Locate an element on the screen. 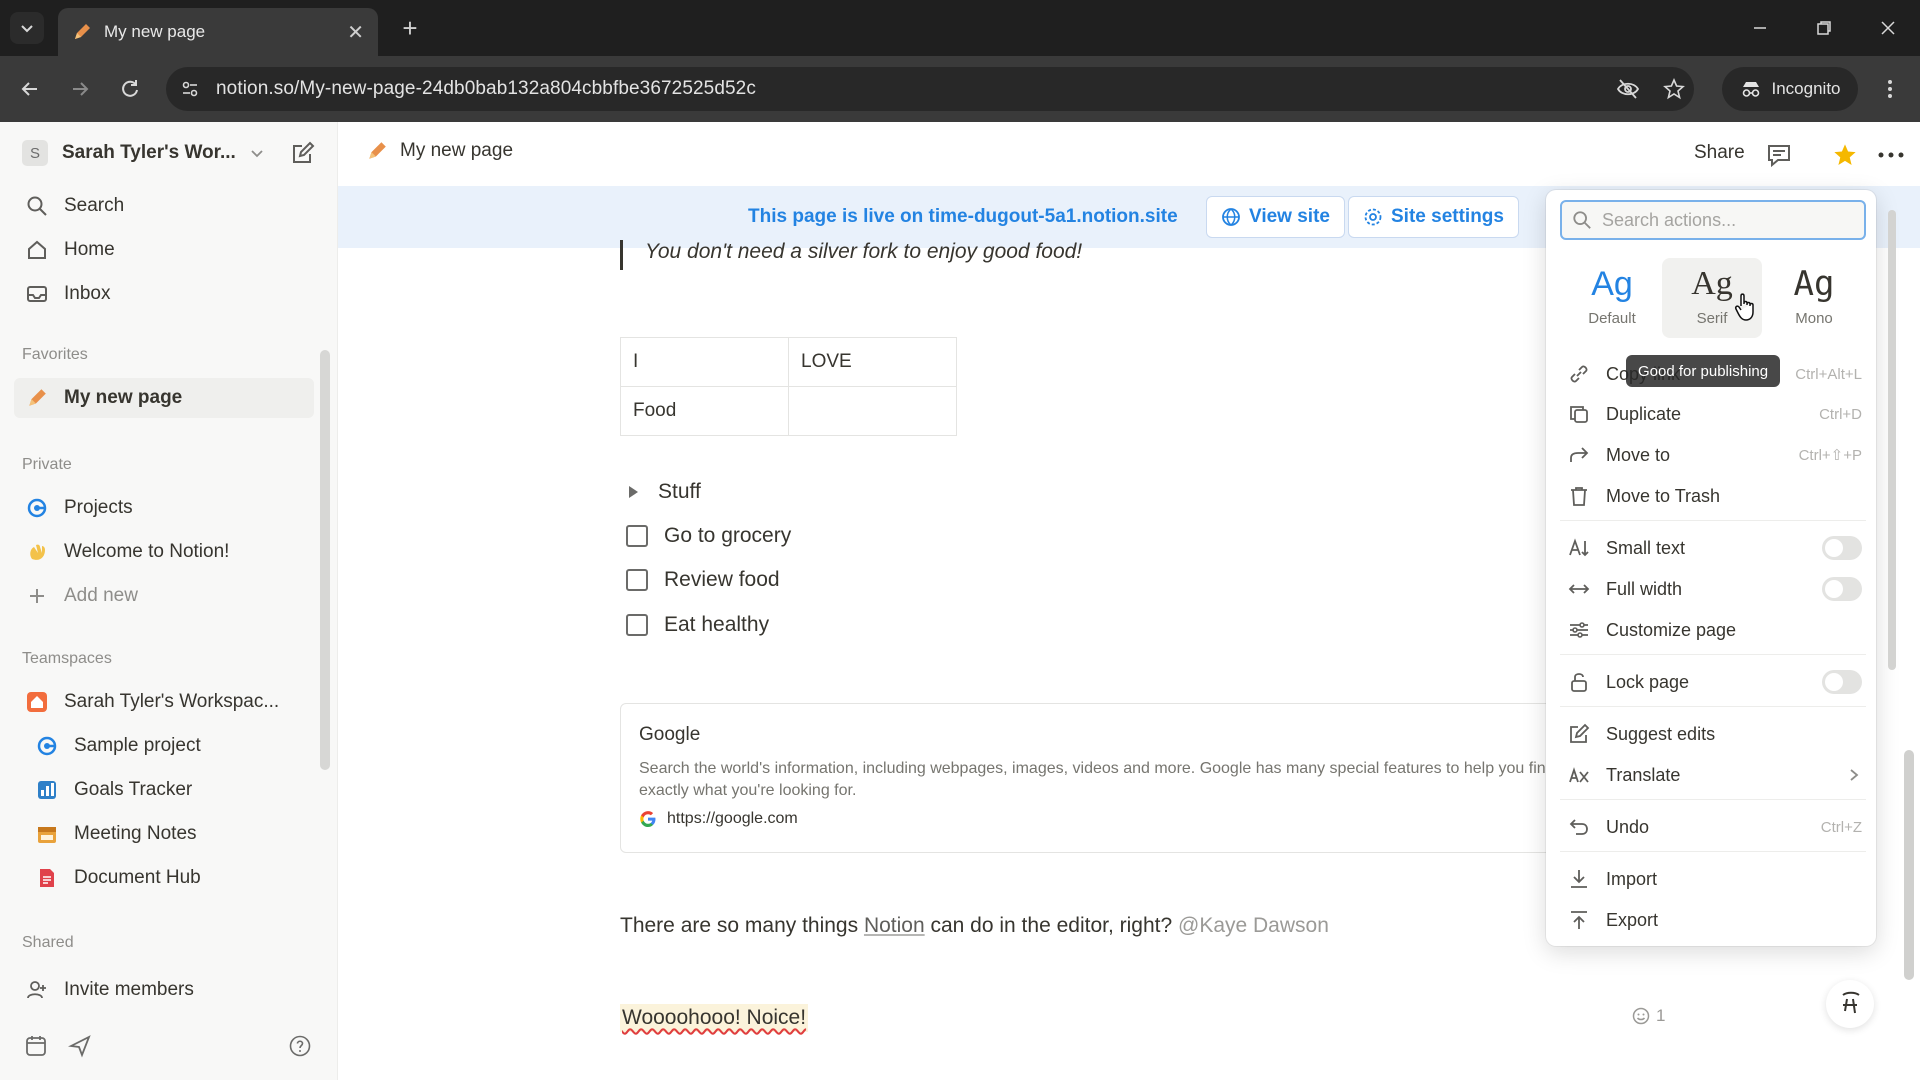 The width and height of the screenshot is (1920, 1080). simple-table: I LOVE Food is located at coordinates (788, 386).